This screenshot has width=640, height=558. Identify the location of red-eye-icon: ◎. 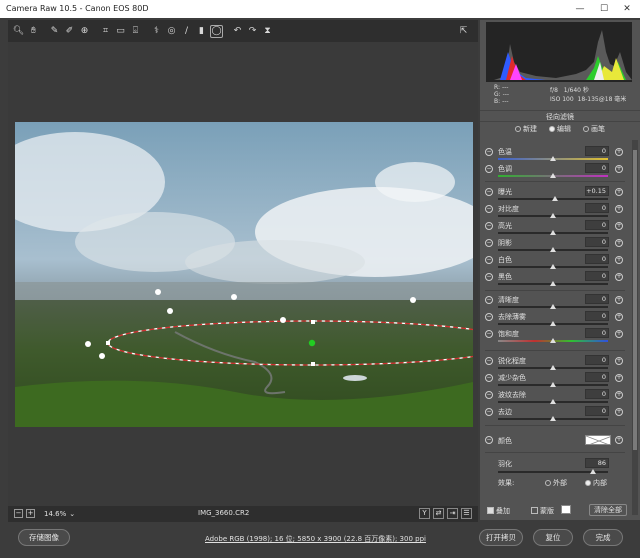
(171, 31).